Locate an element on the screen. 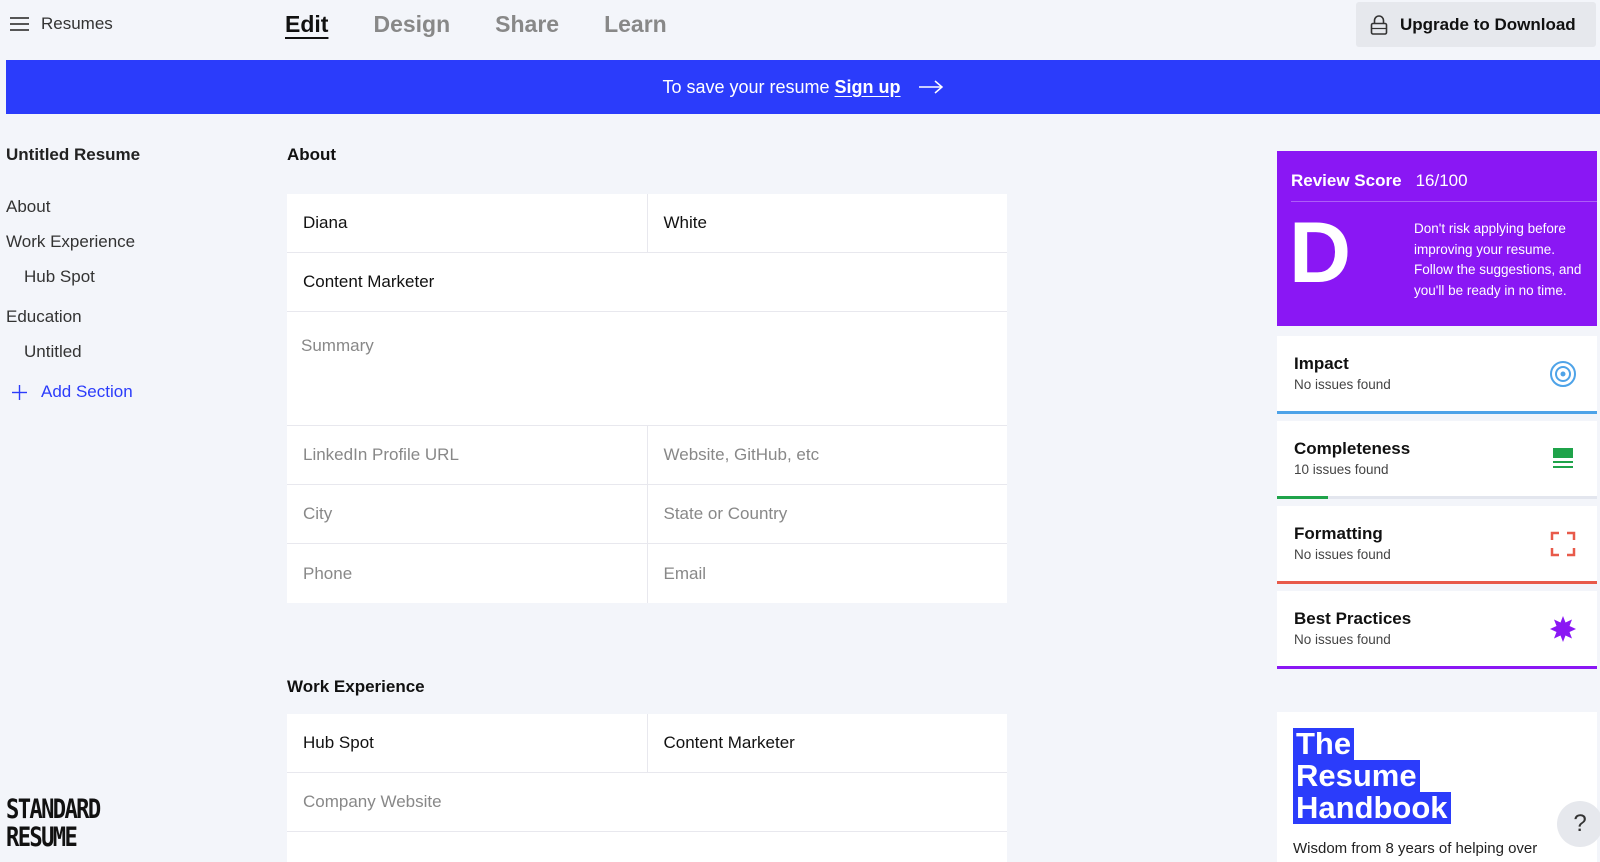  about-section-title: About is located at coordinates (312, 154).